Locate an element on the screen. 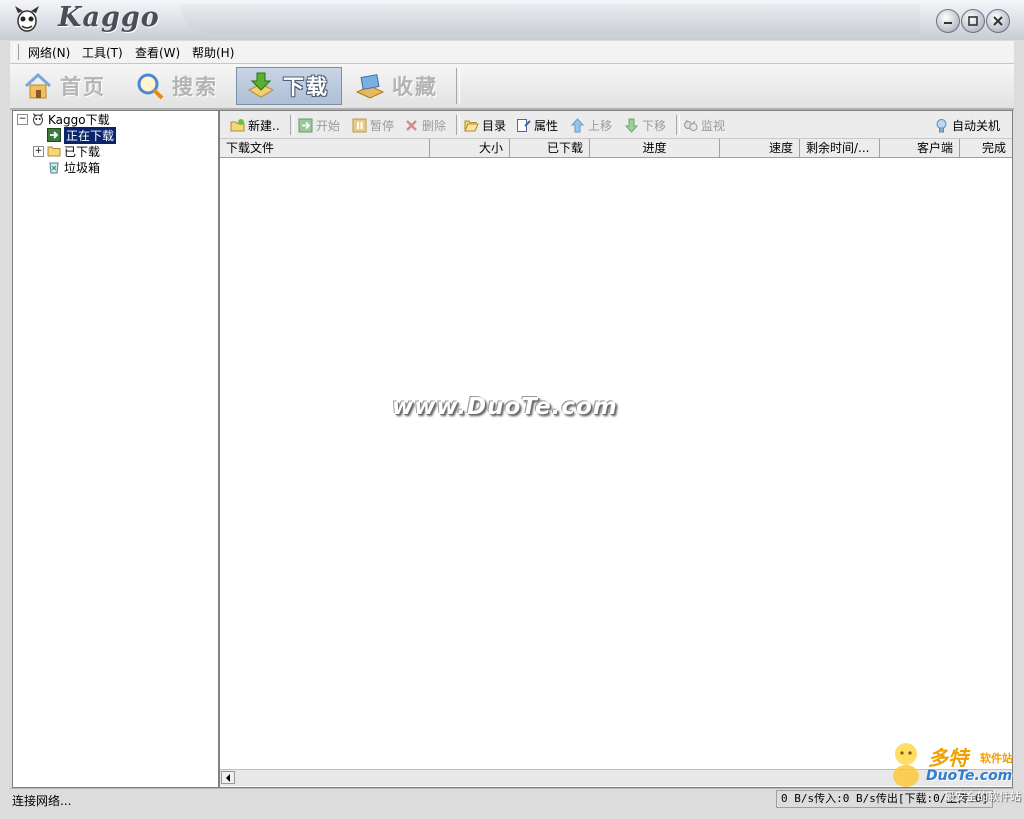  pause-icon is located at coordinates (359, 125).